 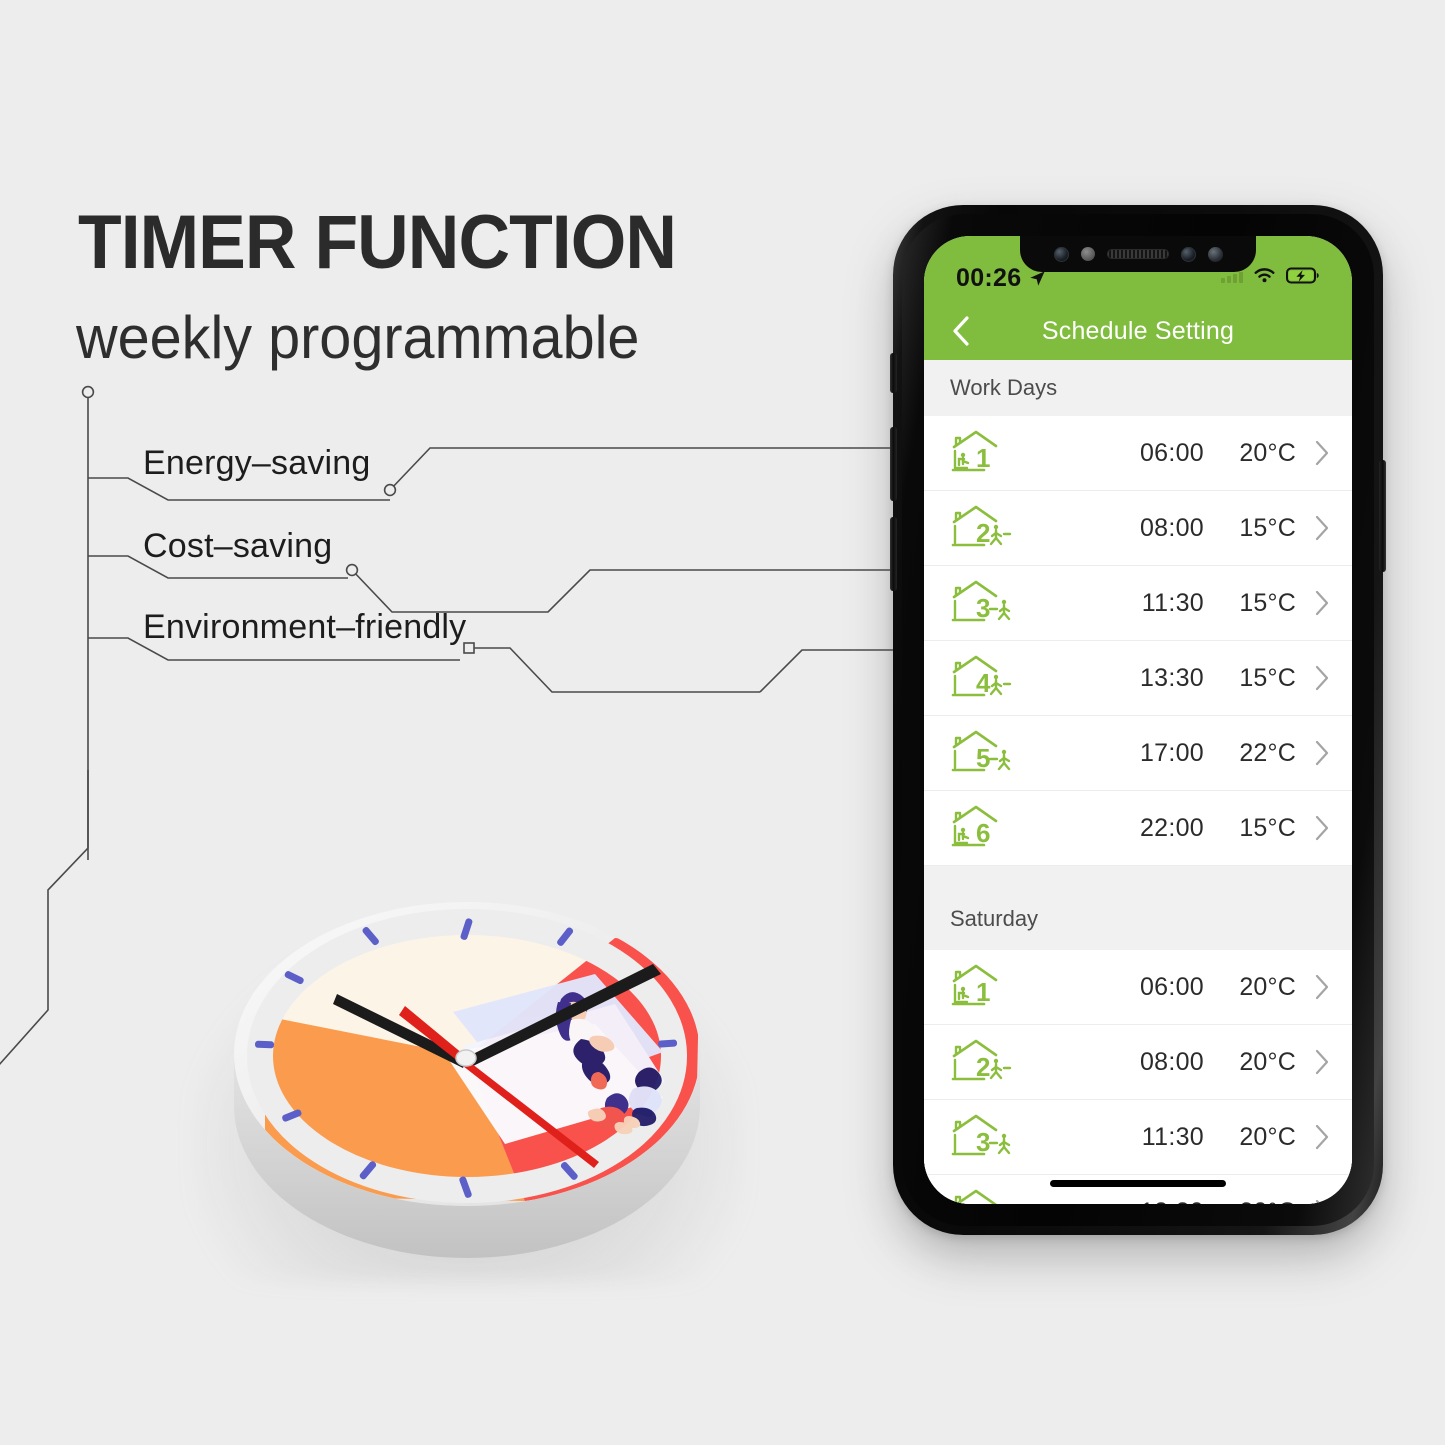 What do you see at coordinates (470, 1077) in the screenshot?
I see `wall-clock` at bounding box center [470, 1077].